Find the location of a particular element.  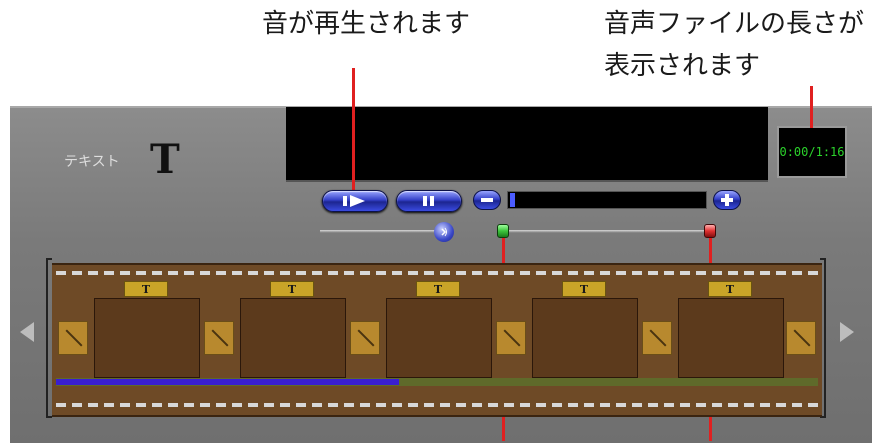

duration-display: 0:00/1:16 is located at coordinates (812, 152).